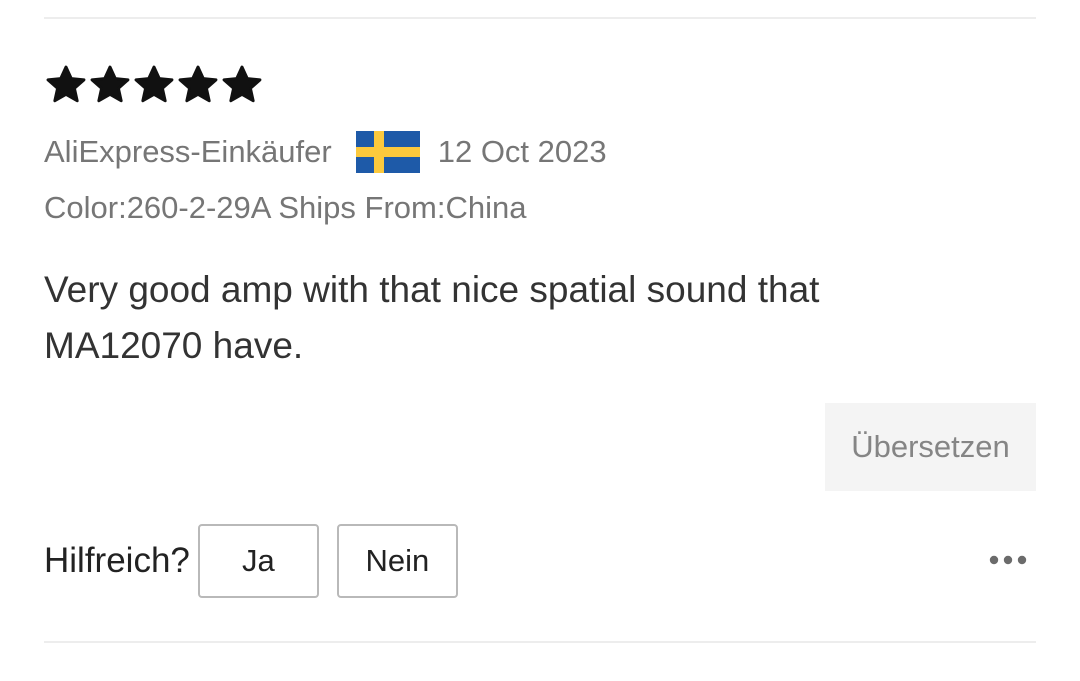 The height and width of the screenshot is (681, 1080). What do you see at coordinates (540, 18) in the screenshot?
I see `top-divider` at bounding box center [540, 18].